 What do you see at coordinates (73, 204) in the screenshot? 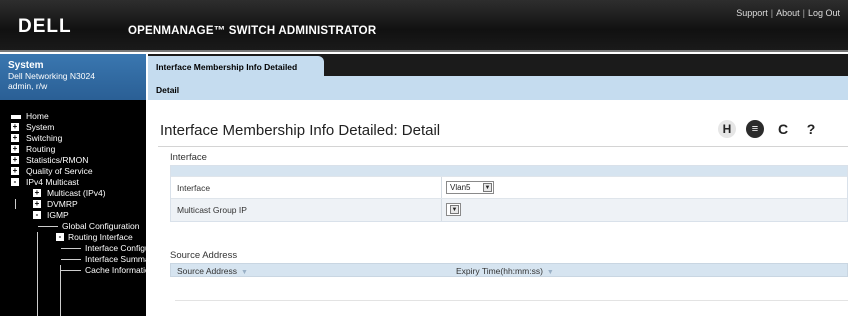
I see `nav-item-dvmrp: + DVMRP` at bounding box center [73, 204].